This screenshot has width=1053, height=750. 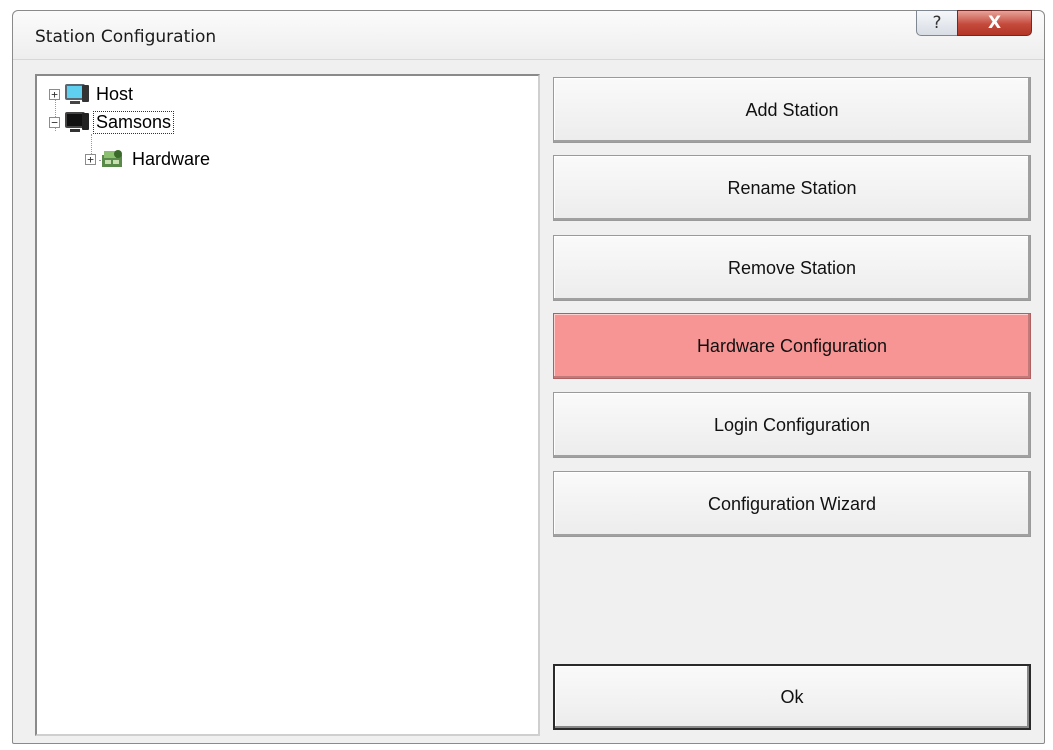 I want to click on tree-item-label: Samsons, so click(x=133, y=122).